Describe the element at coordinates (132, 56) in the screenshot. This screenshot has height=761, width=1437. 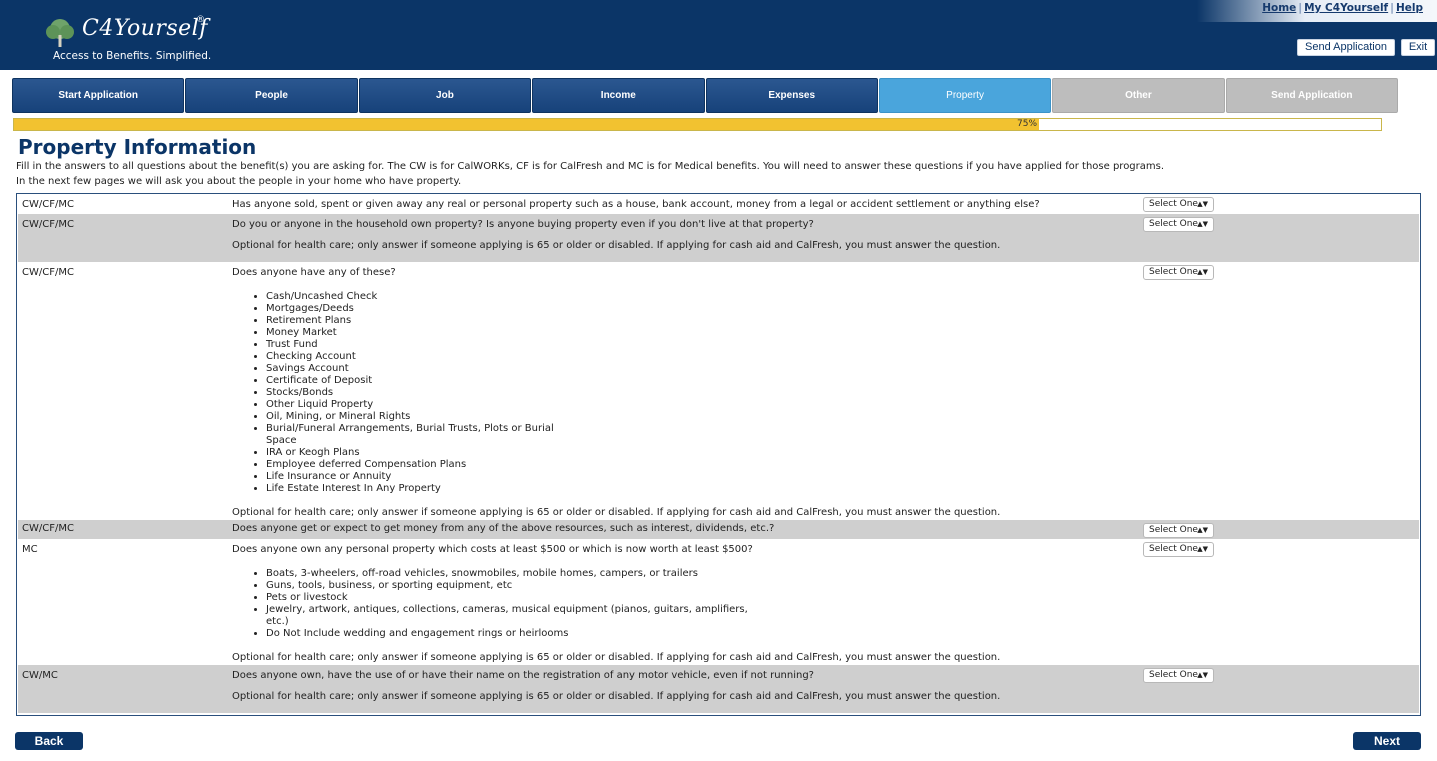
I see `logo-tagline: Access to Benefits. Simplified.` at that location.